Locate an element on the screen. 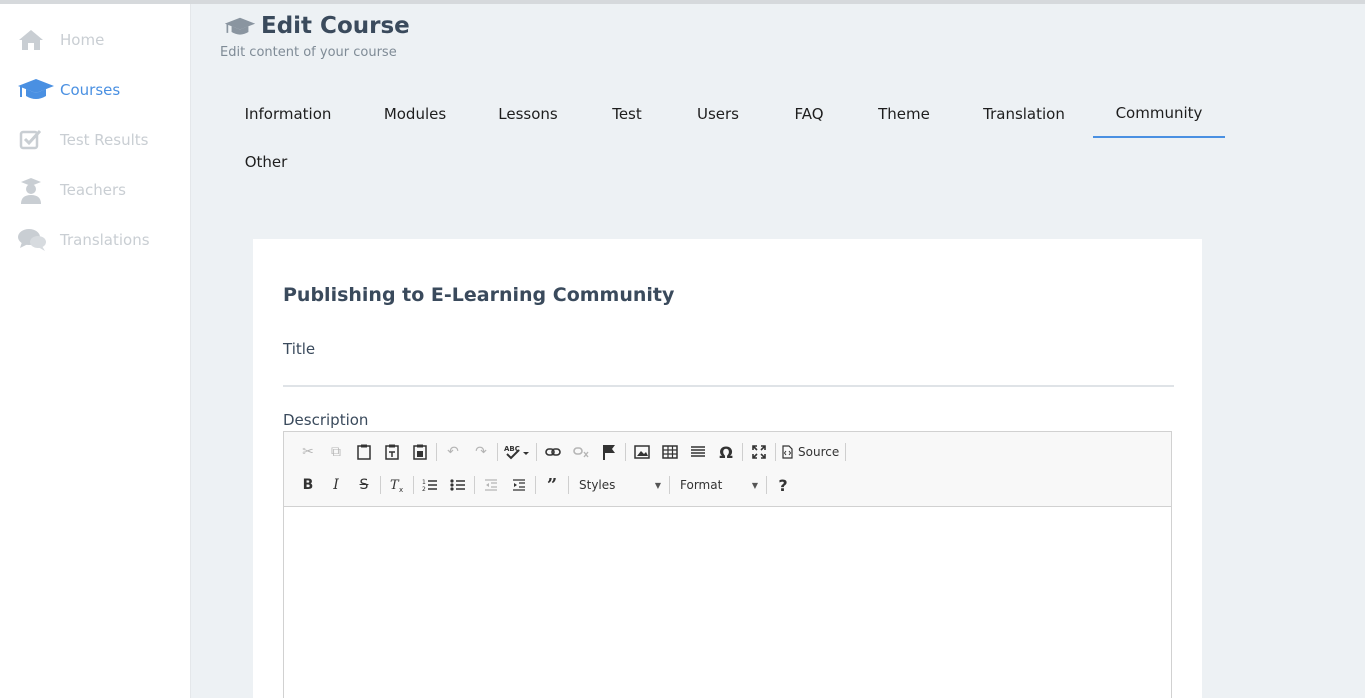  sidebar-item-test-results: Test Results is located at coordinates (95, 140).